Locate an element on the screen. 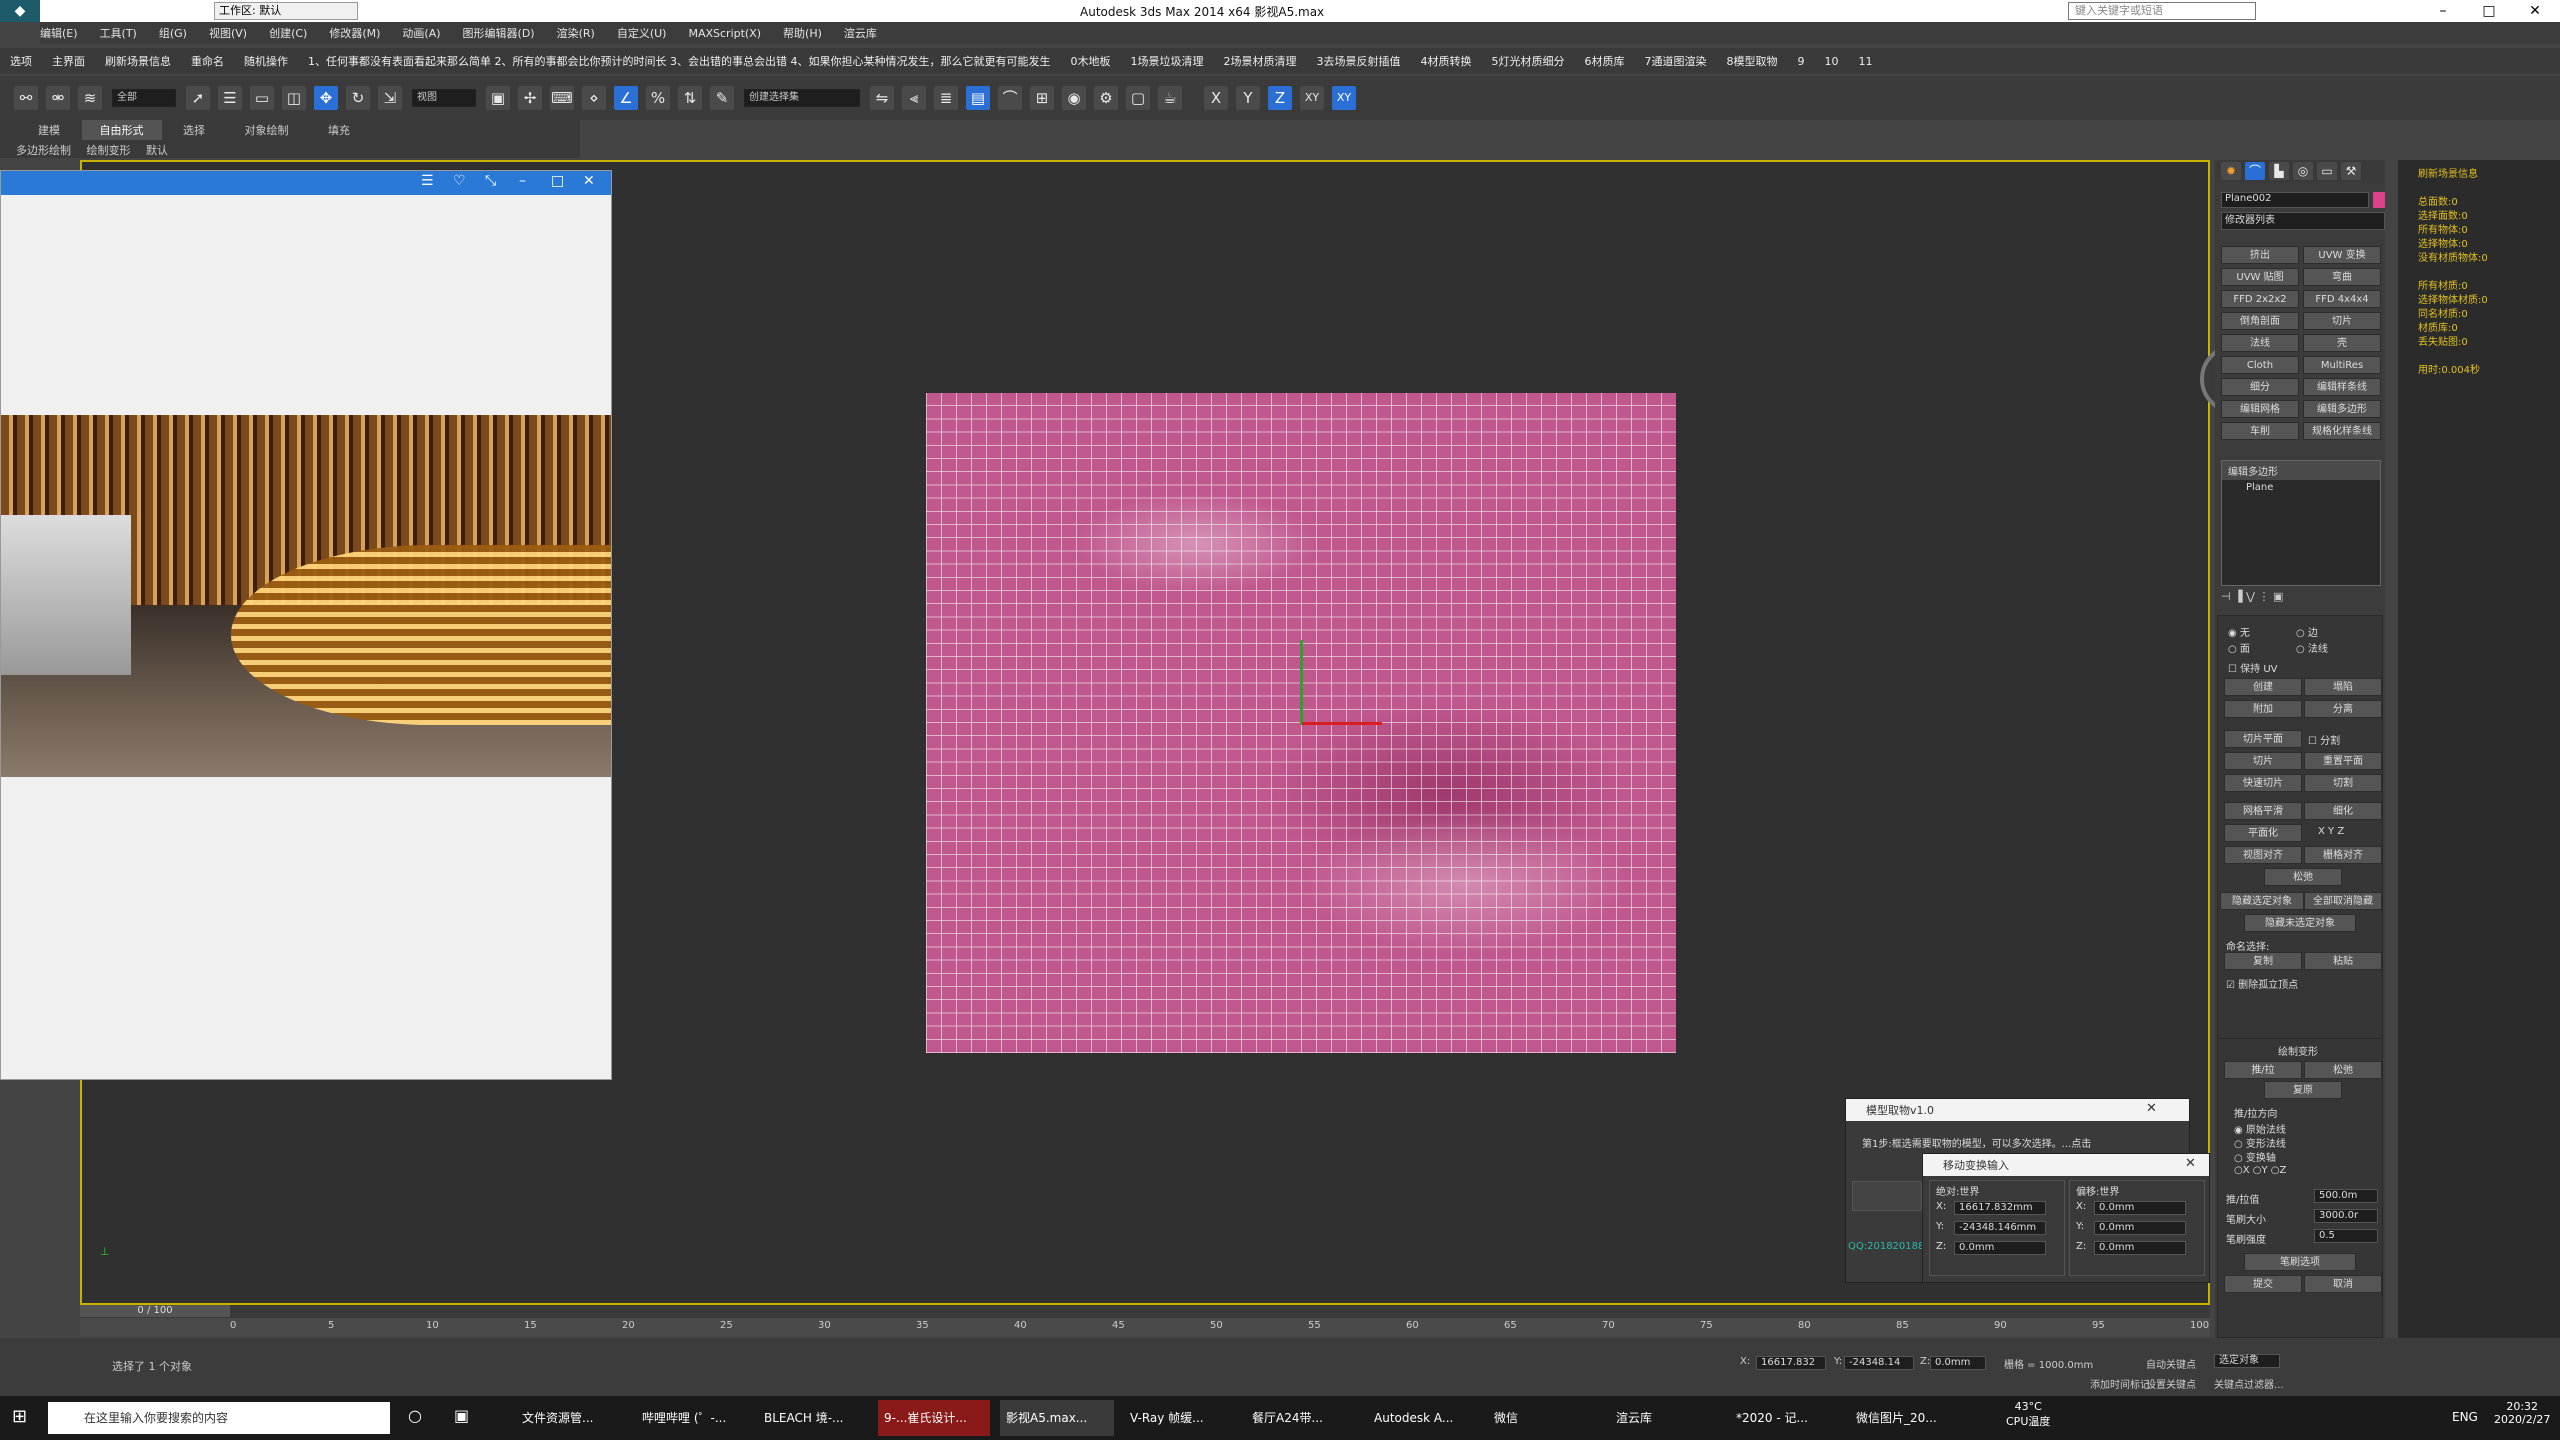  move-gizmo-x-axis is located at coordinates (1342, 723).